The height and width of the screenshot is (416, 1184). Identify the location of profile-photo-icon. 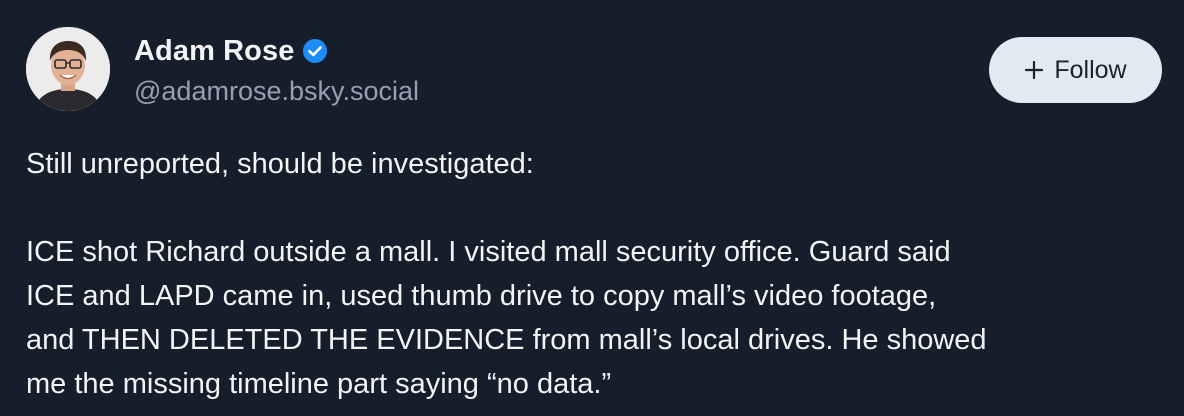
(68, 69).